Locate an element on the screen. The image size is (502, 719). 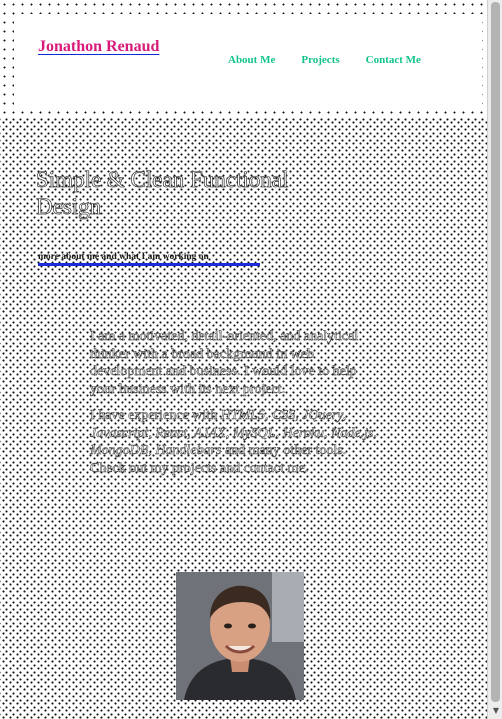
vertical-scrollbar: ▼ is located at coordinates (494, 359).